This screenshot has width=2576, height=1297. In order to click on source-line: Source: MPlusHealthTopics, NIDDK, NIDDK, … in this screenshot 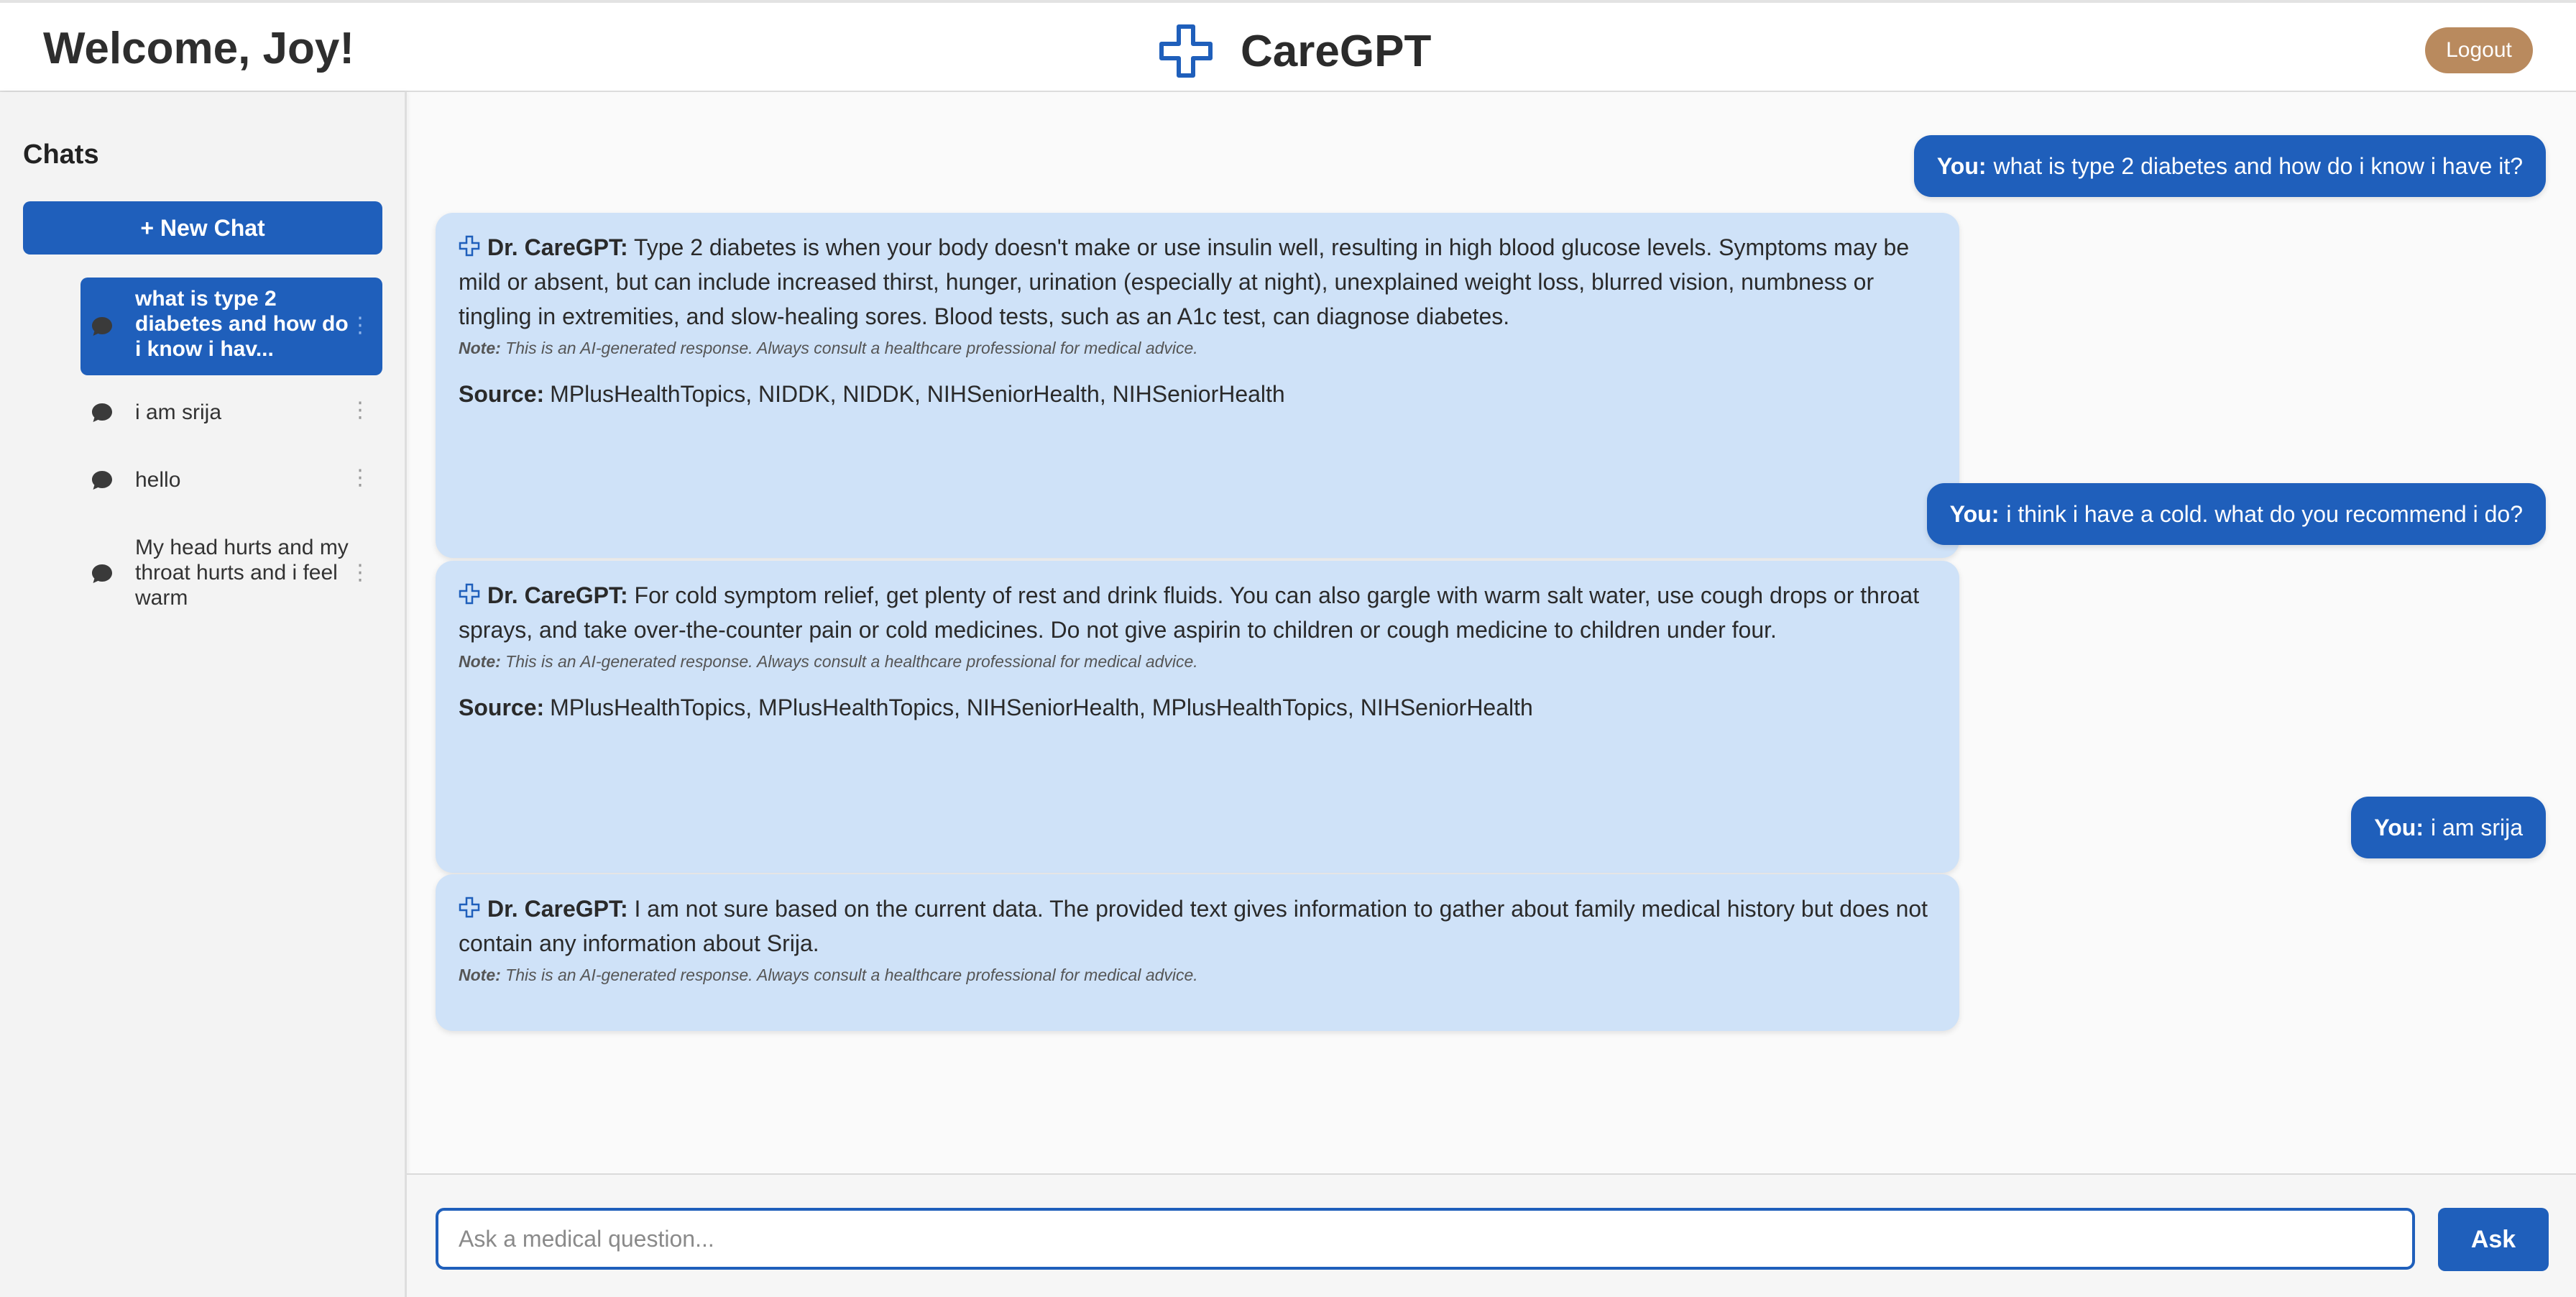, I will do `click(1197, 394)`.